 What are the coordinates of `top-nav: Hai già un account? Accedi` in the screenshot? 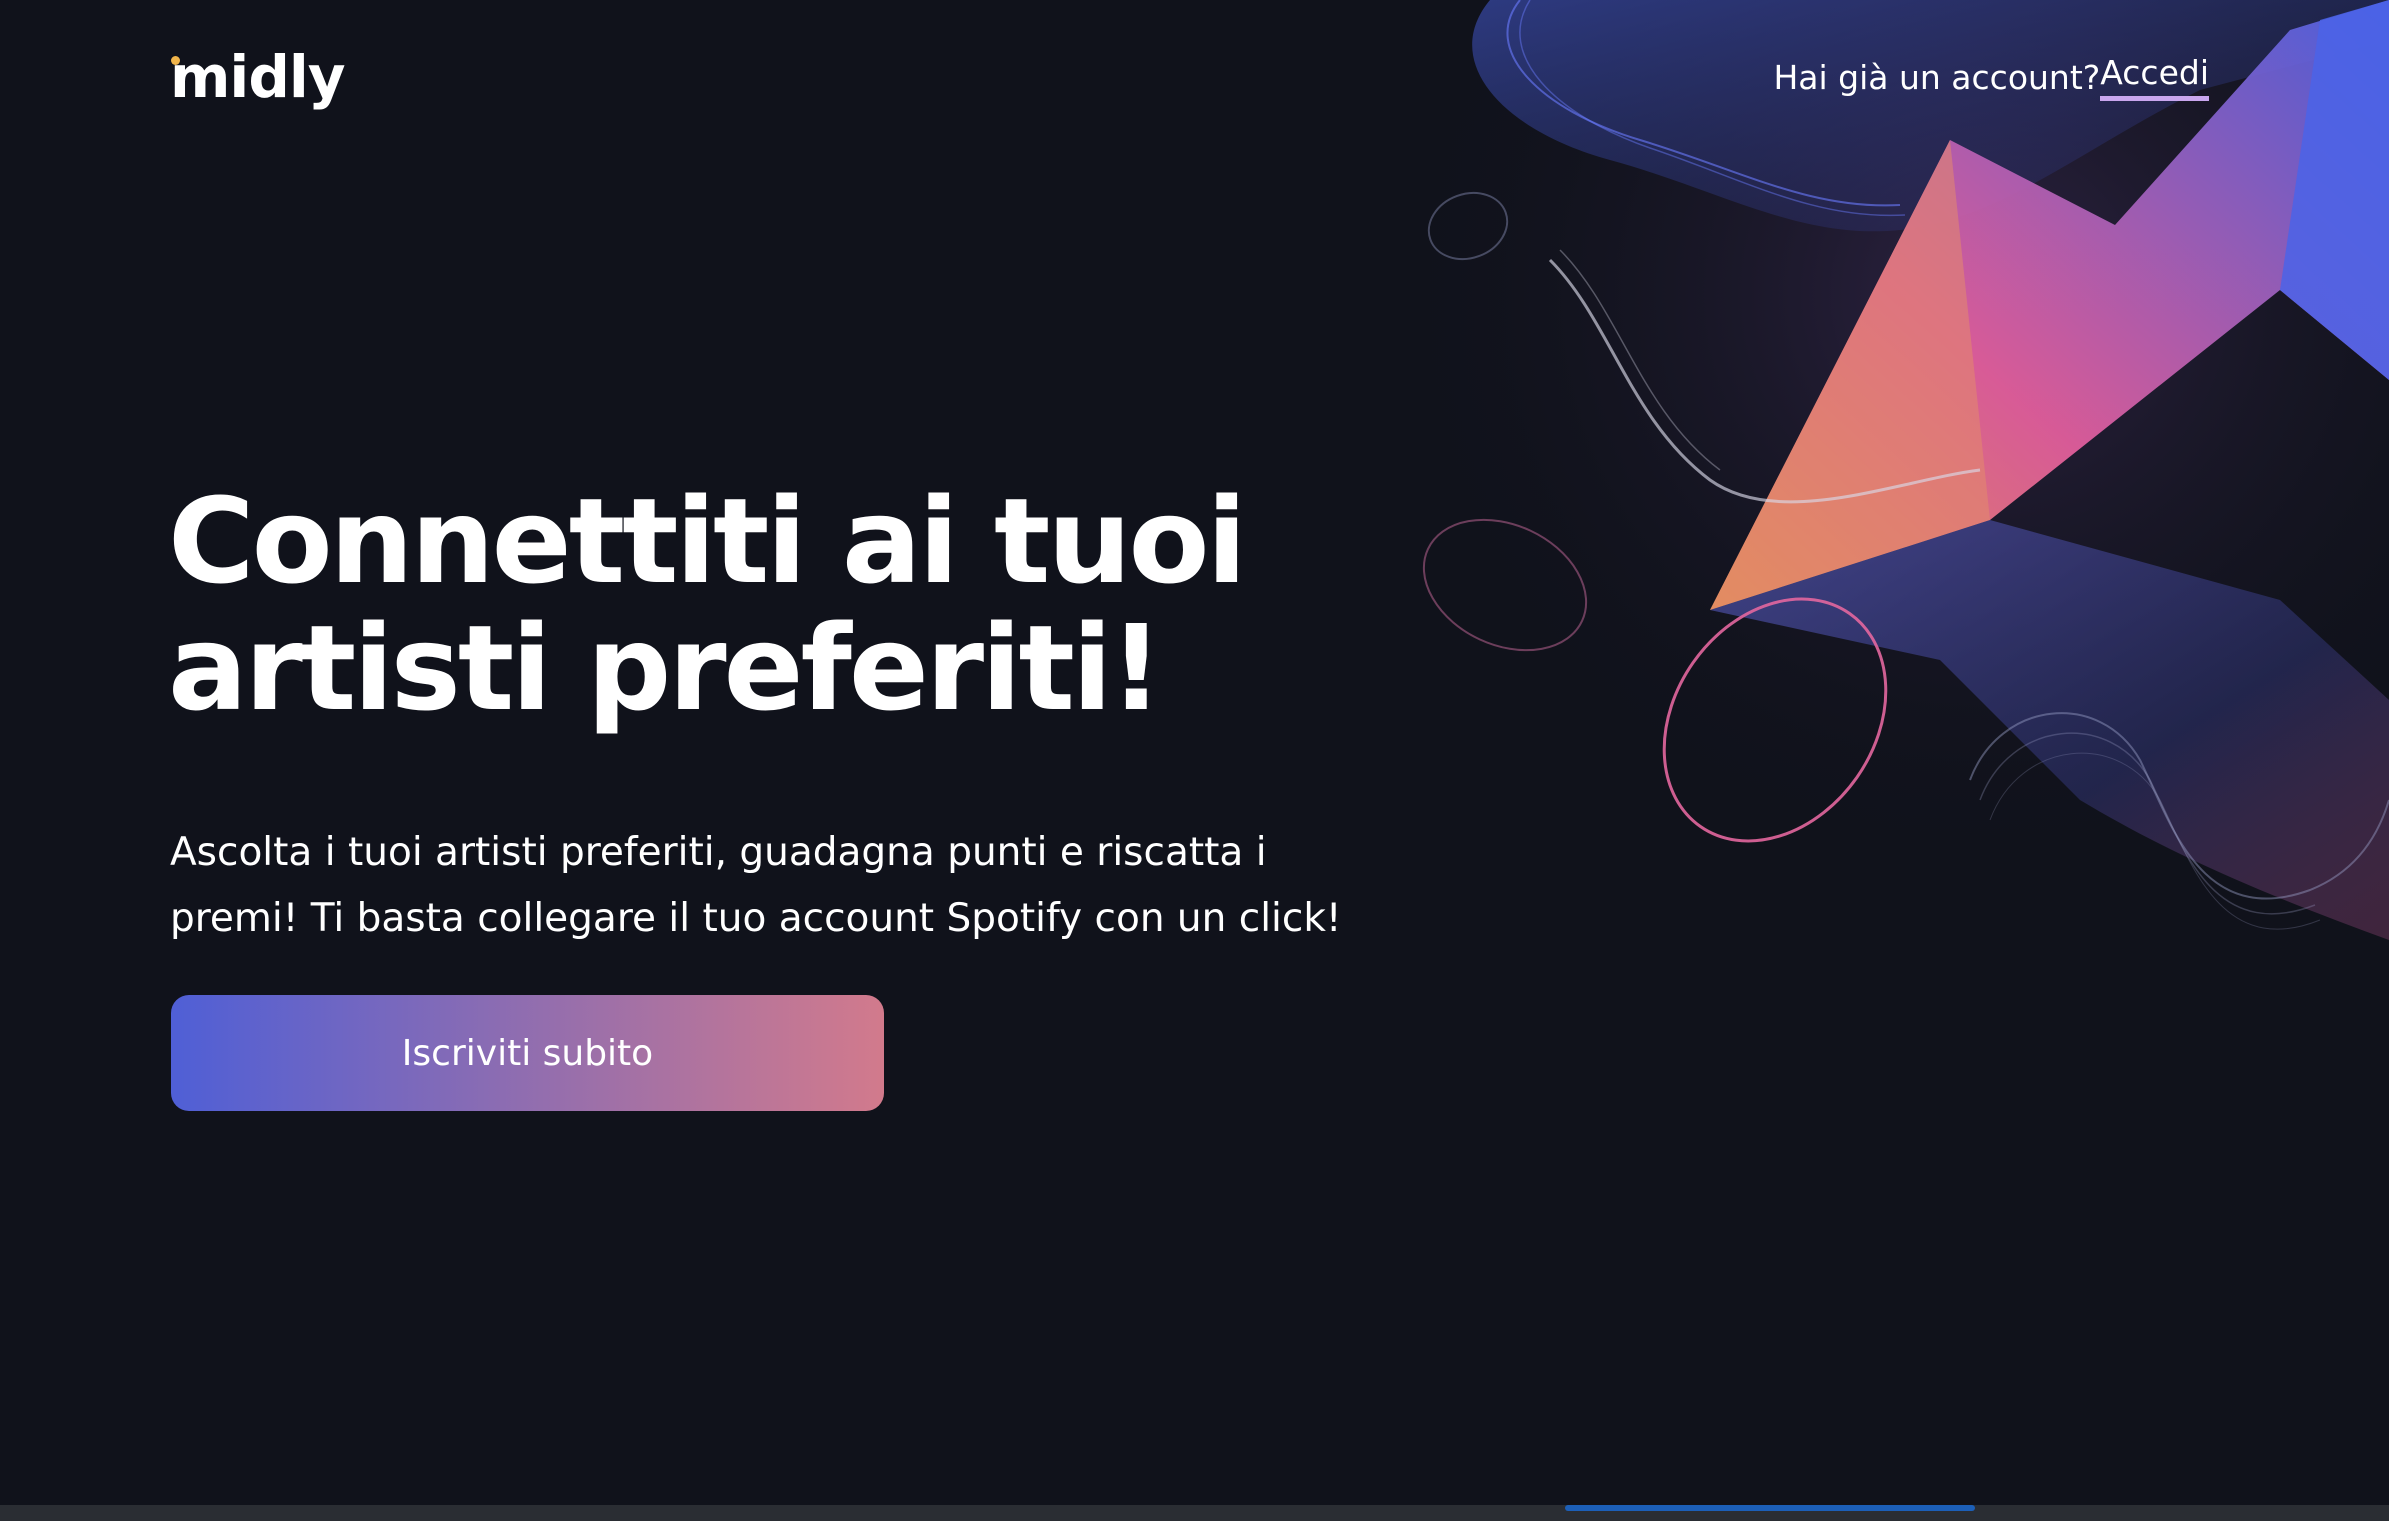 It's located at (1991, 77).